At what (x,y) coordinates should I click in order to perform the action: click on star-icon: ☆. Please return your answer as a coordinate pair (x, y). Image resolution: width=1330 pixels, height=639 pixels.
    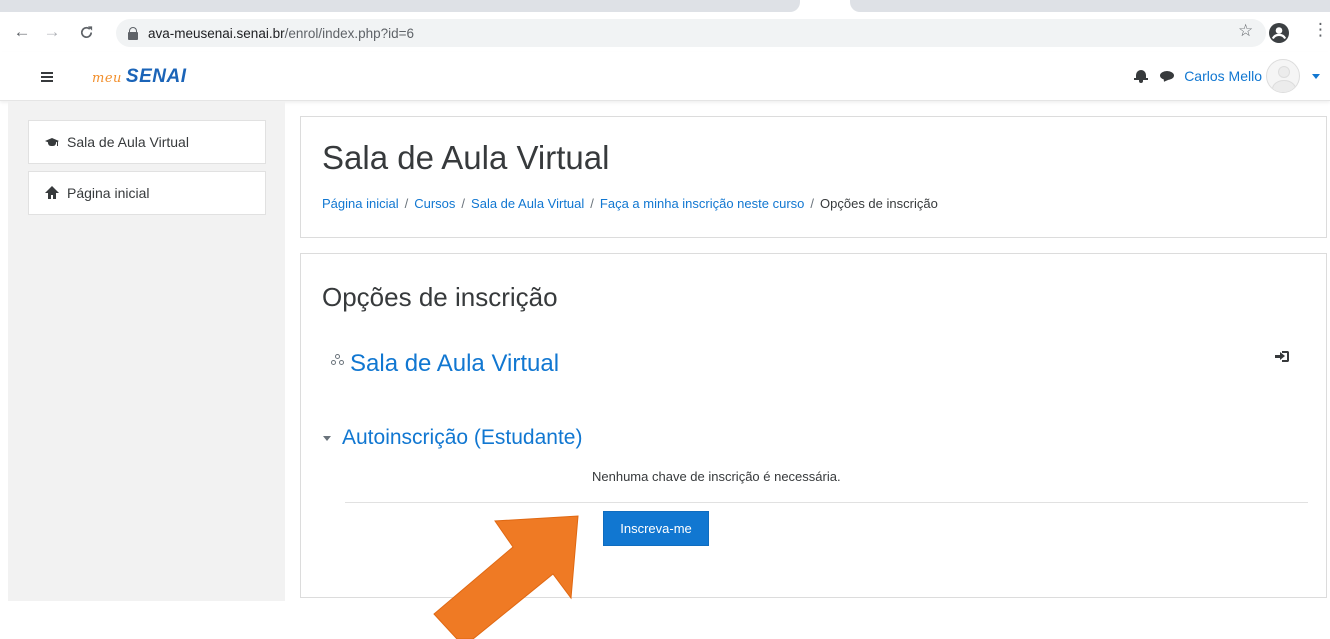
    Looking at the image, I should click on (1246, 30).